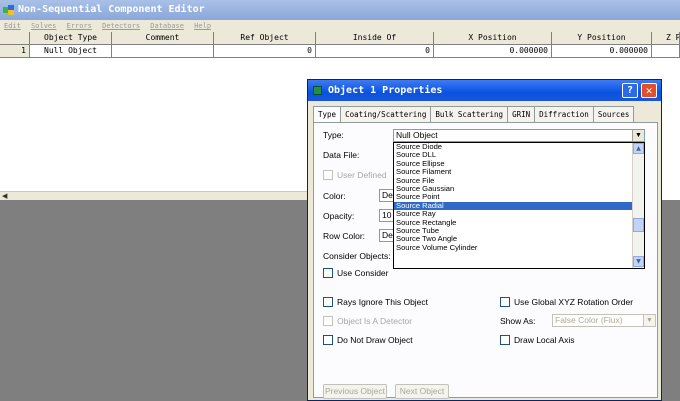 Image resolution: width=680 pixels, height=401 pixels. I want to click on show-as-select: False Color (Flux) ▼, so click(604, 320).